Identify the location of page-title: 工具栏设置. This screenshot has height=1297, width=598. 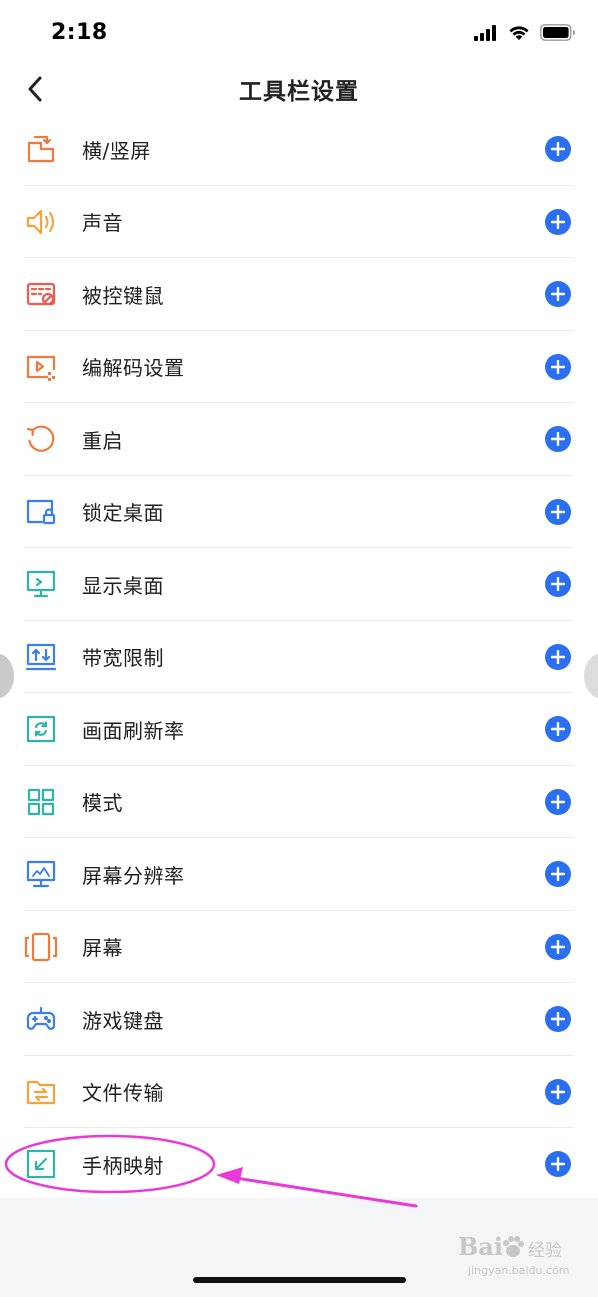
(299, 92).